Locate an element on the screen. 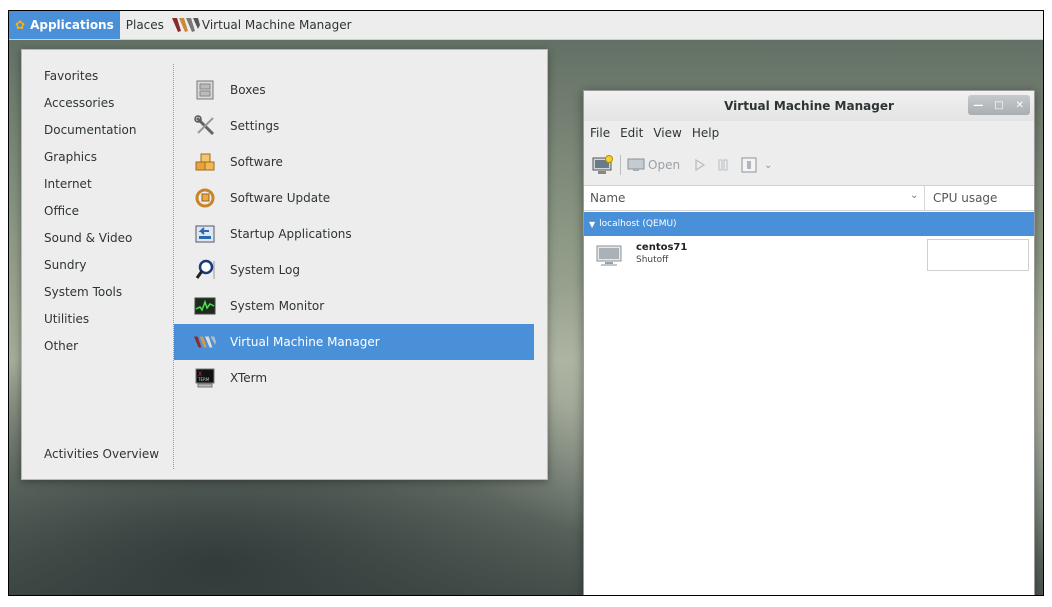 The image size is (1052, 607). connection-row: ▼ localhost (QEMU) is located at coordinates (809, 224).